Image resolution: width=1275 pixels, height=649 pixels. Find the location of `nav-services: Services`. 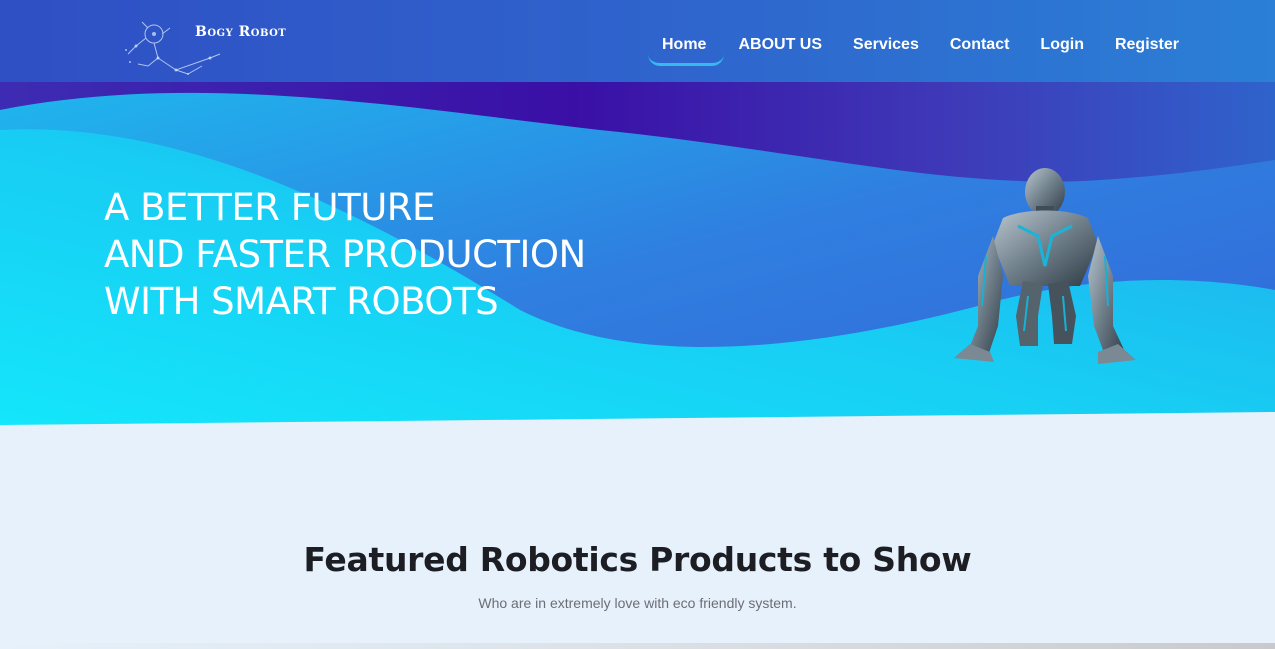

nav-services: Services is located at coordinates (886, 48).